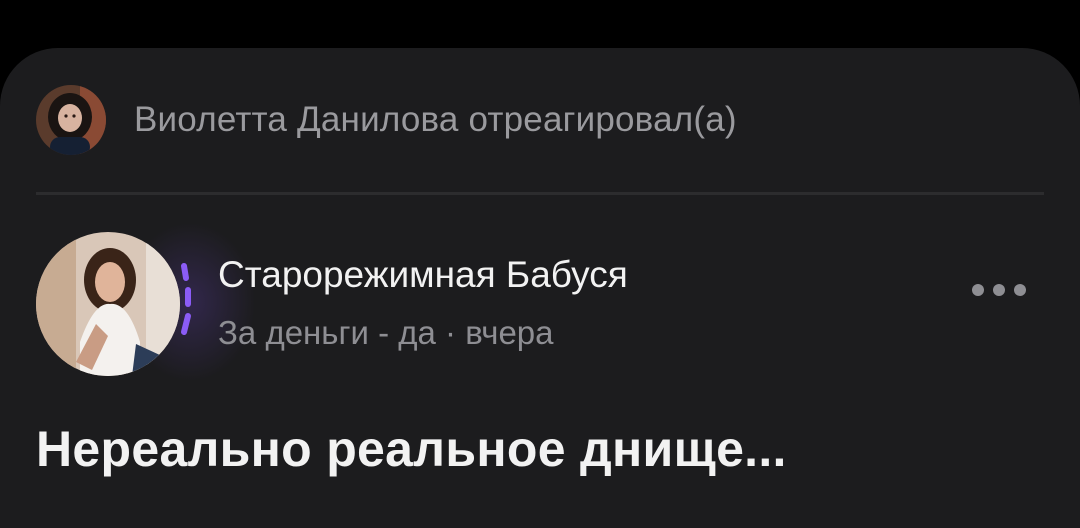 The width and height of the screenshot is (1080, 528). I want to click on story-ring-icon, so click(186, 299).